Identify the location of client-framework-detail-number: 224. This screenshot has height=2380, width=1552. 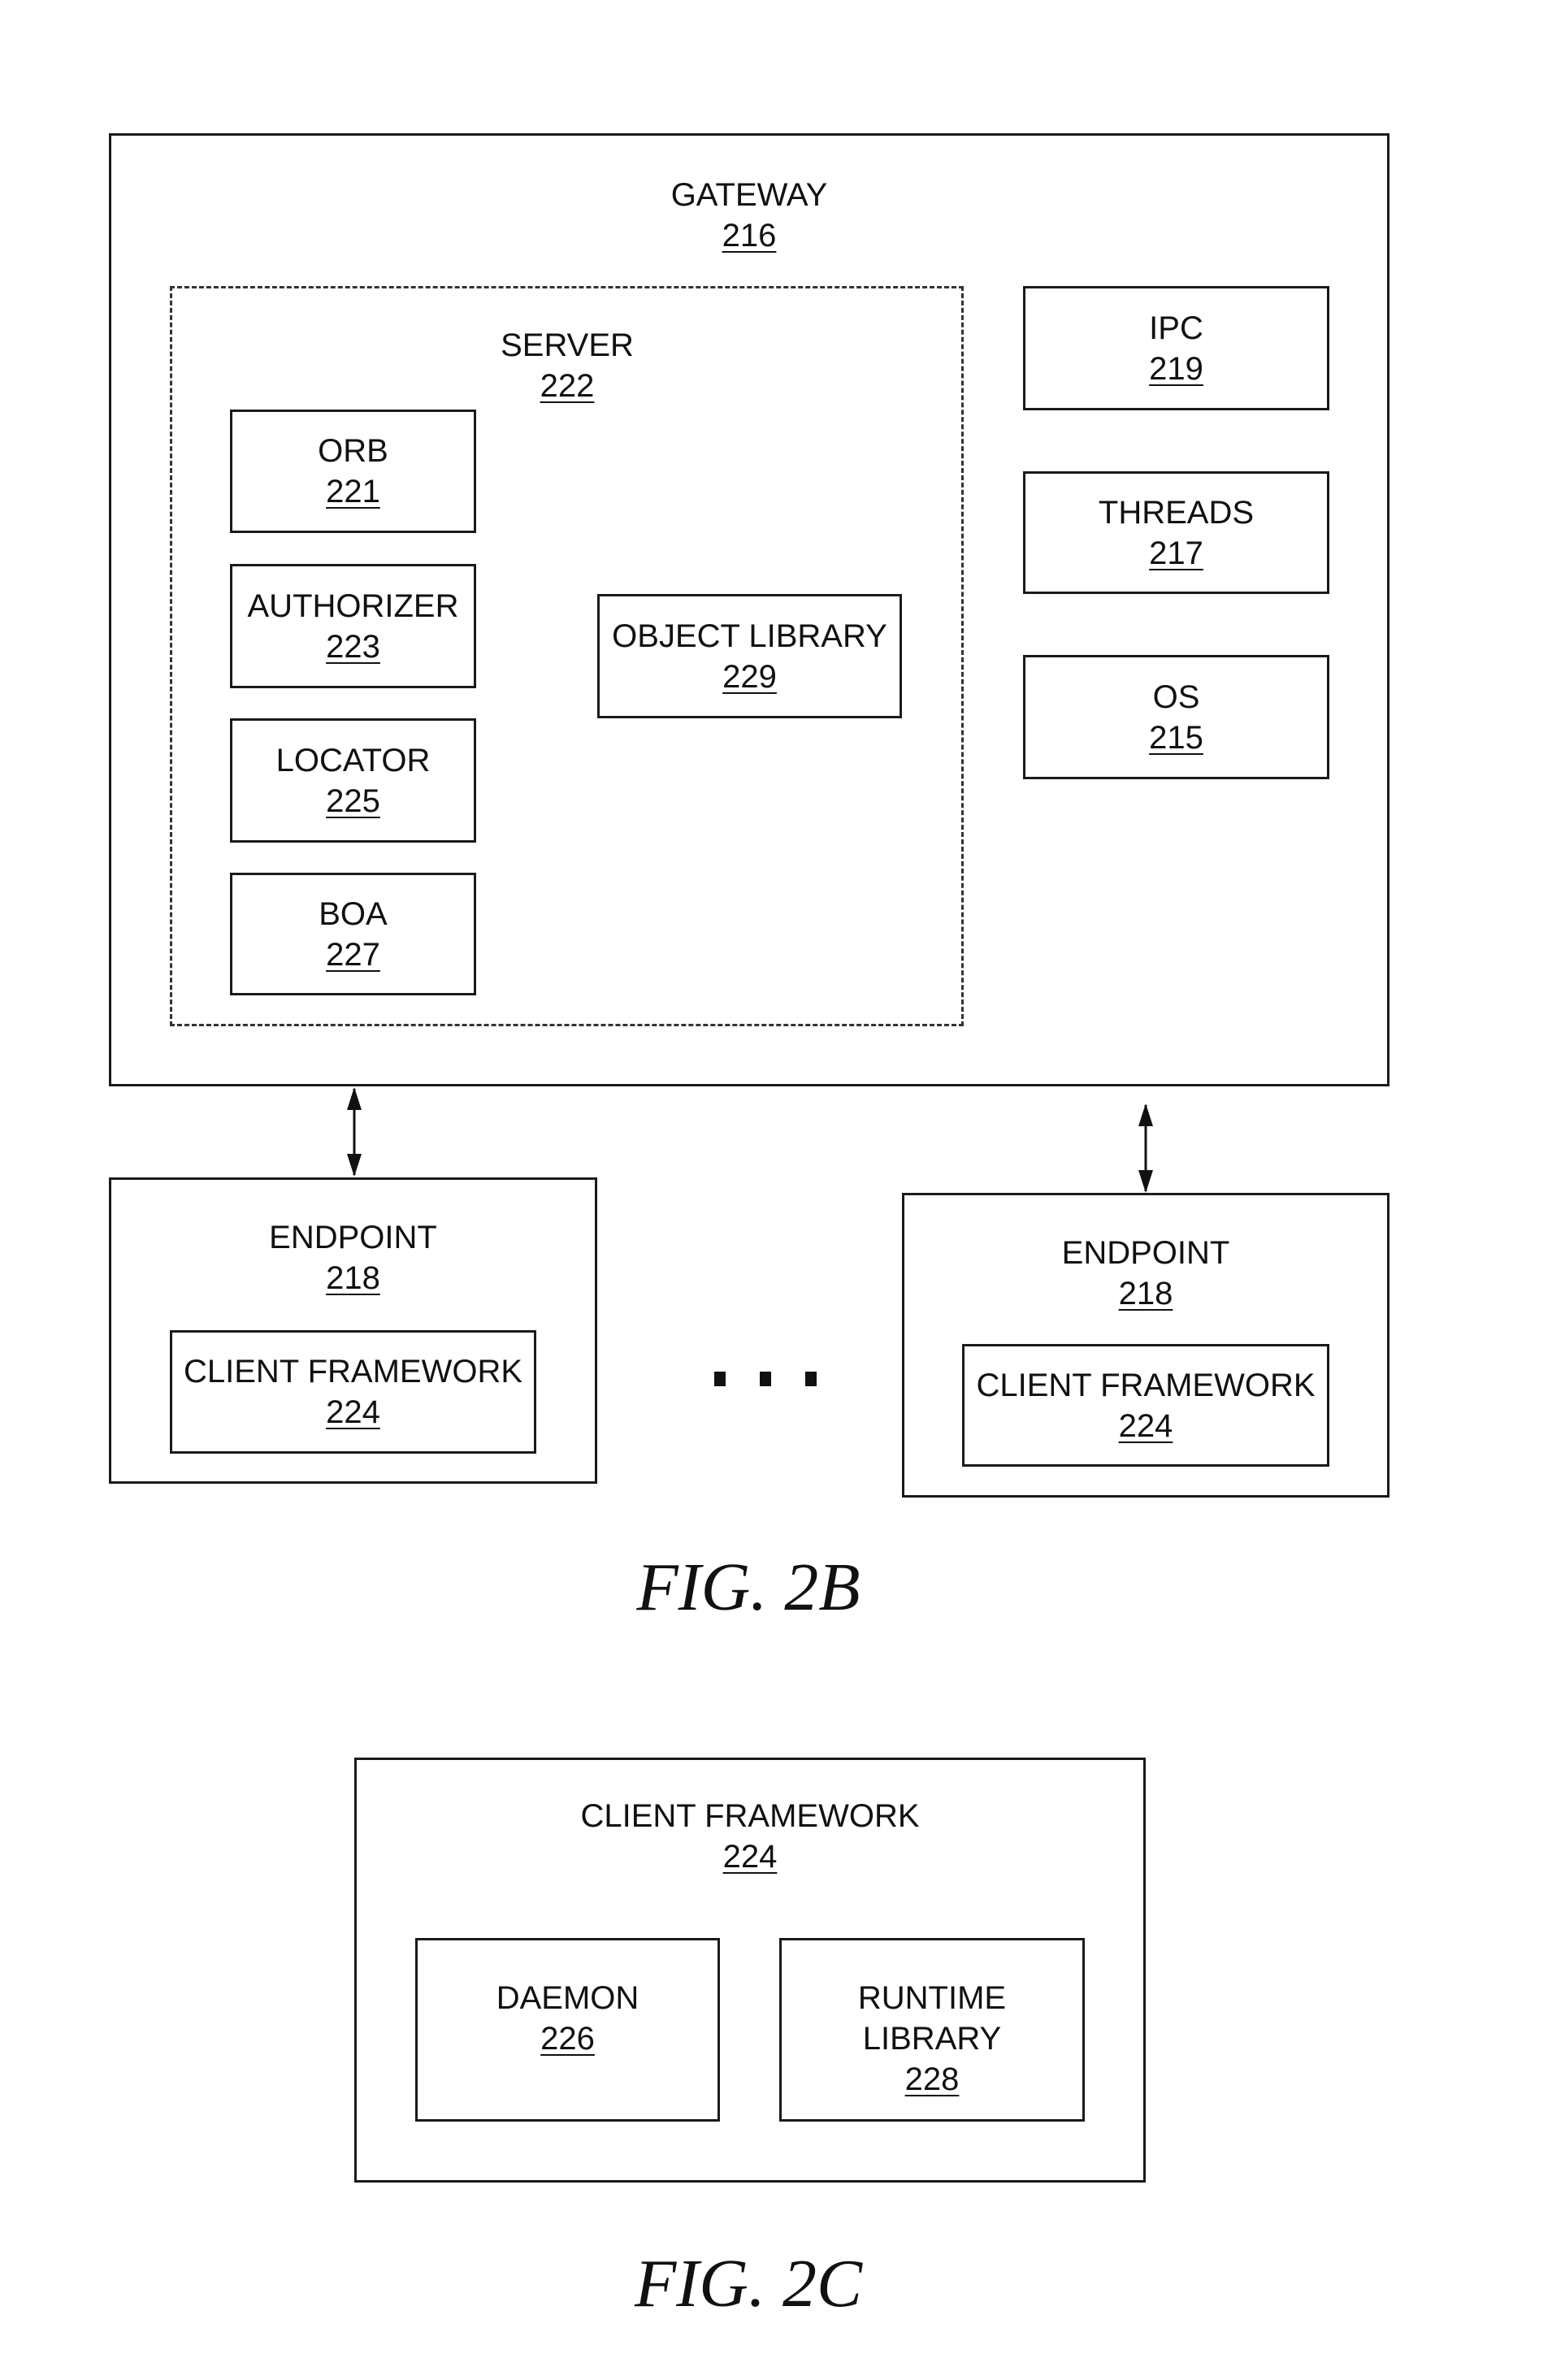
(750, 1857).